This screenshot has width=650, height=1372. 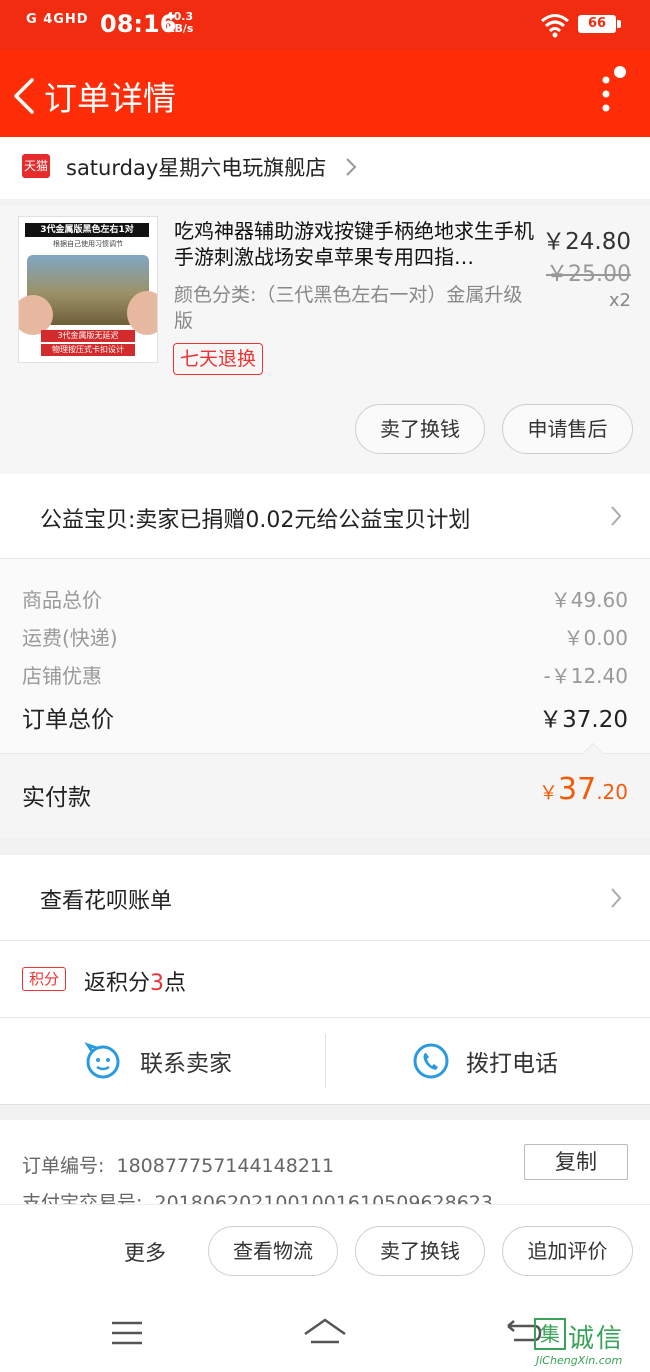 What do you see at coordinates (36, 315) in the screenshot?
I see `hand-left-image` at bounding box center [36, 315].